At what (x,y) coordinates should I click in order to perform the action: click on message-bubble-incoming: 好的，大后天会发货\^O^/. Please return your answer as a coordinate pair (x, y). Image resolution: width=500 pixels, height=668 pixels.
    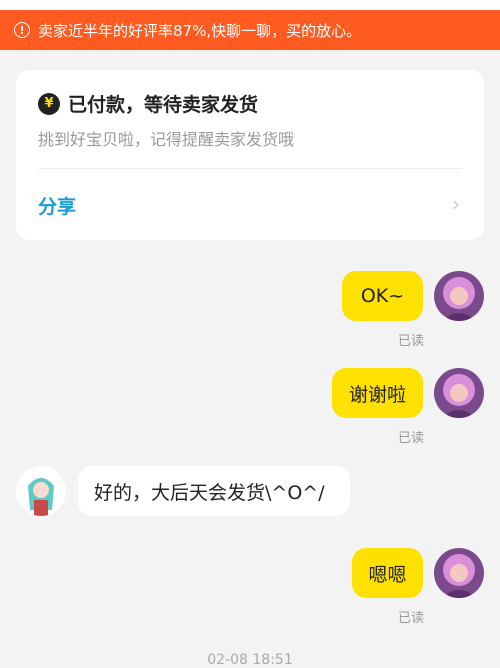
    Looking at the image, I should click on (214, 491).